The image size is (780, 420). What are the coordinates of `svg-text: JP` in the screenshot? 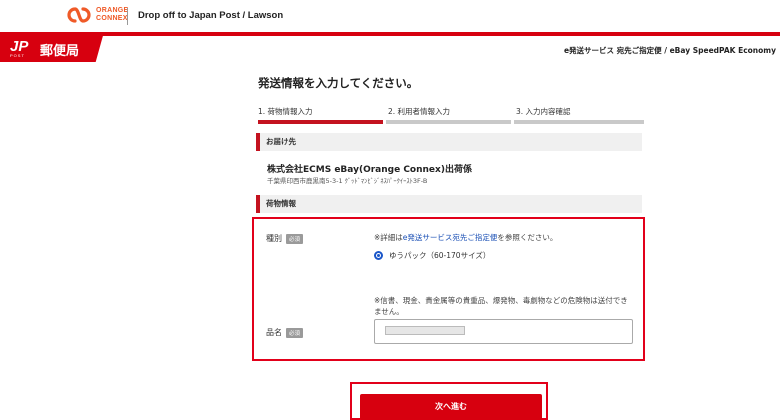 It's located at (19, 46).